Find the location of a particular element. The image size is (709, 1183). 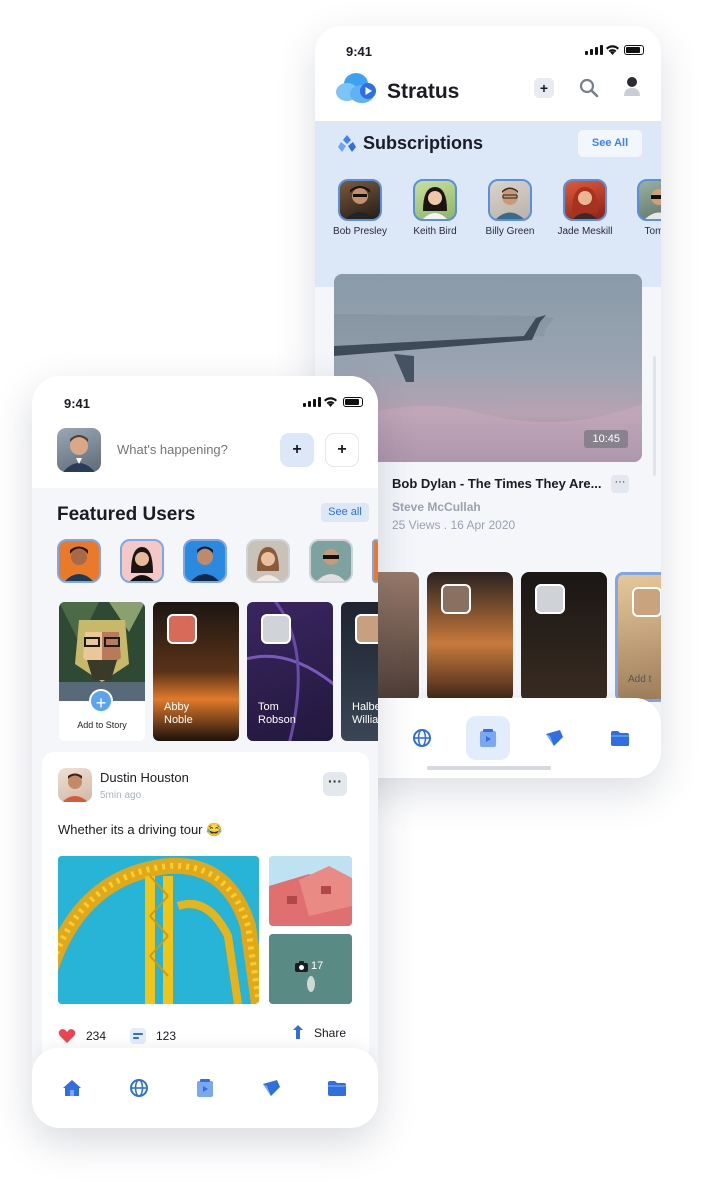

compose-input is located at coordinates (192, 449).